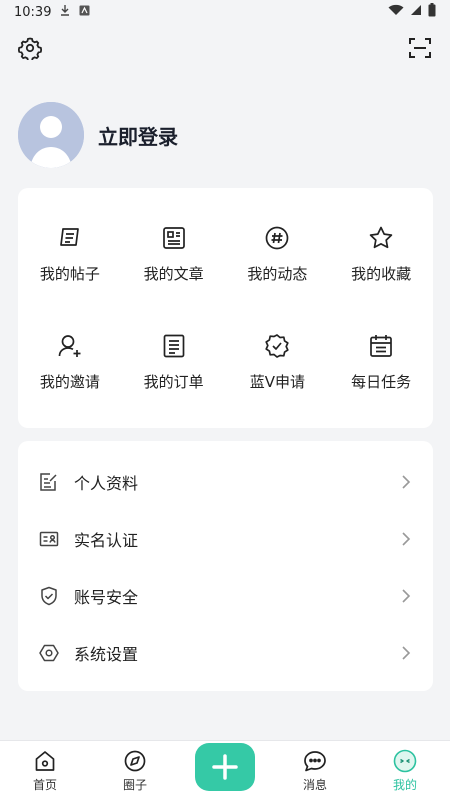  I want to click on menu-item-label: 个人资料, so click(106, 483).